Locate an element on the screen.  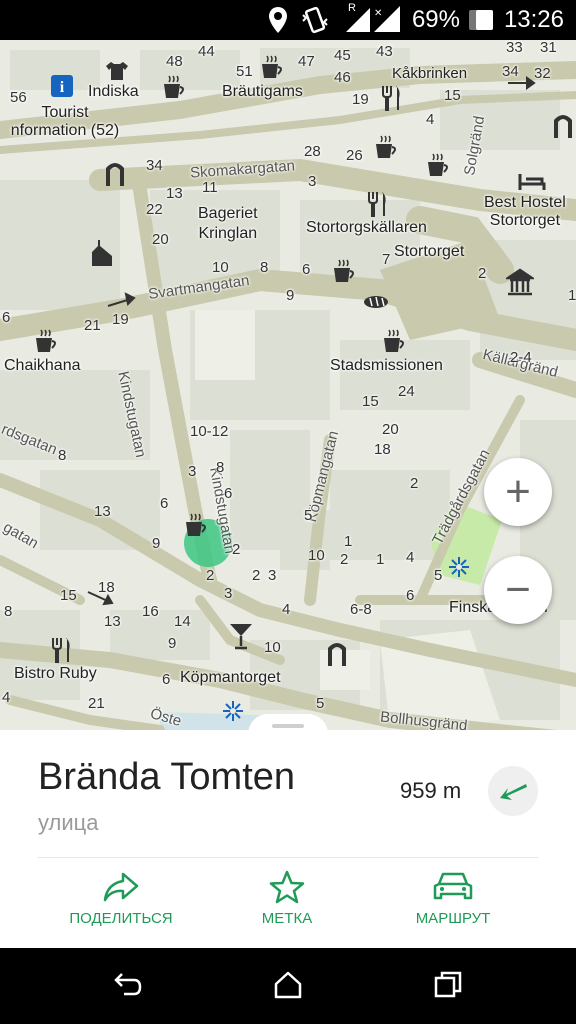
house-number: 6-8 is located at coordinates (361, 609).